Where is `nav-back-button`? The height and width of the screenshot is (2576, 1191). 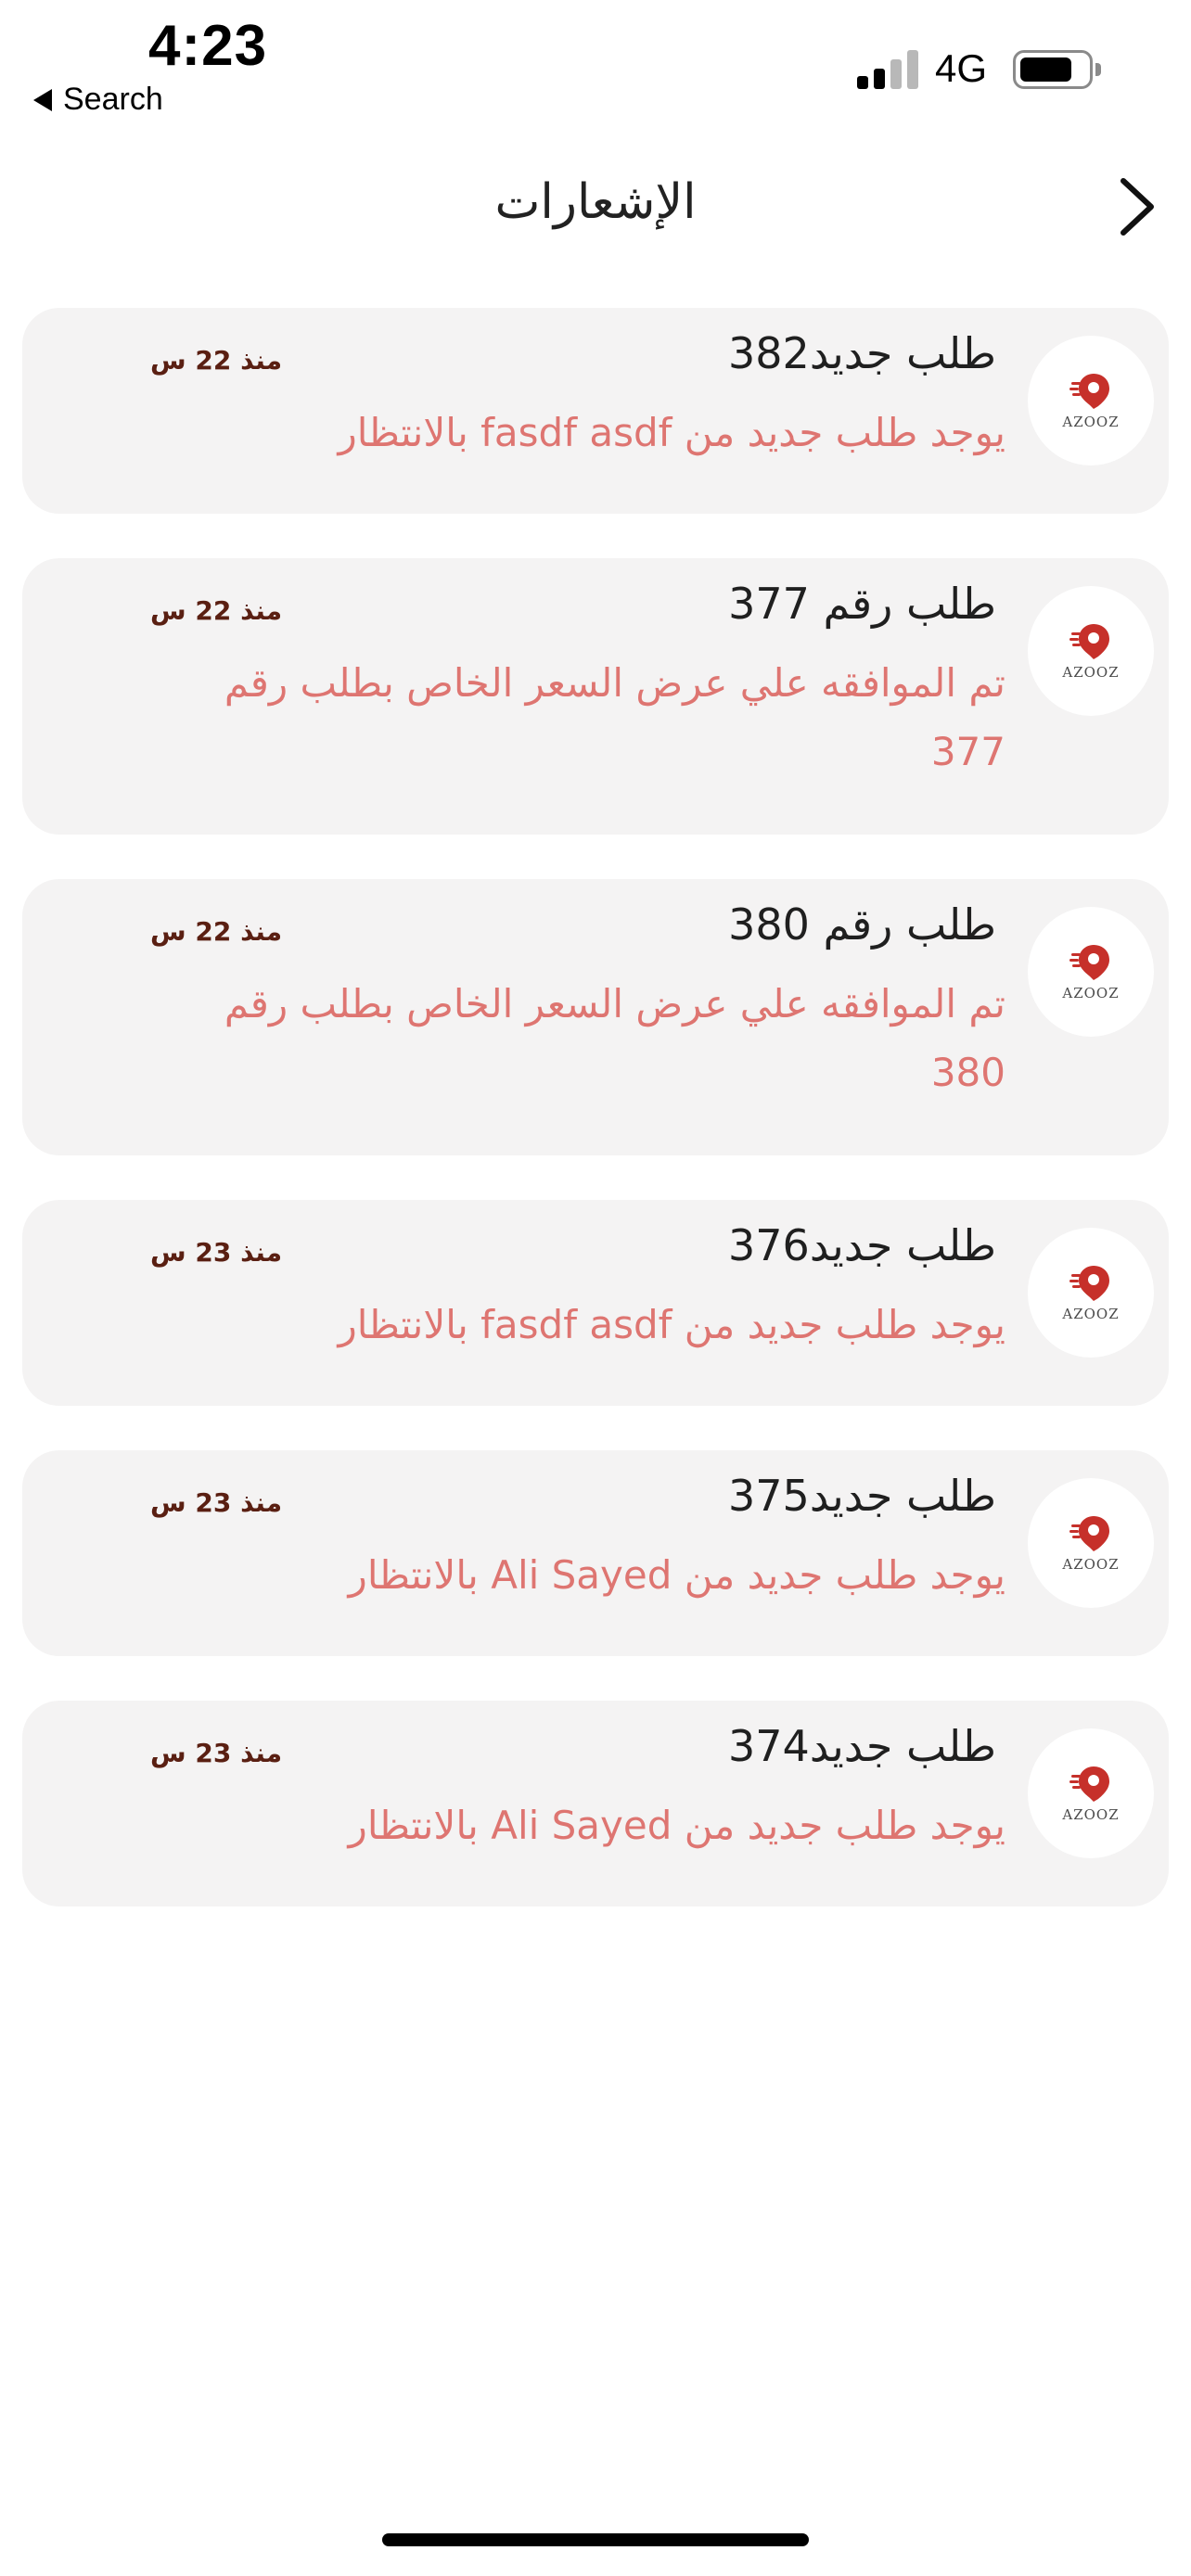
nav-back-button is located at coordinates (1136, 207).